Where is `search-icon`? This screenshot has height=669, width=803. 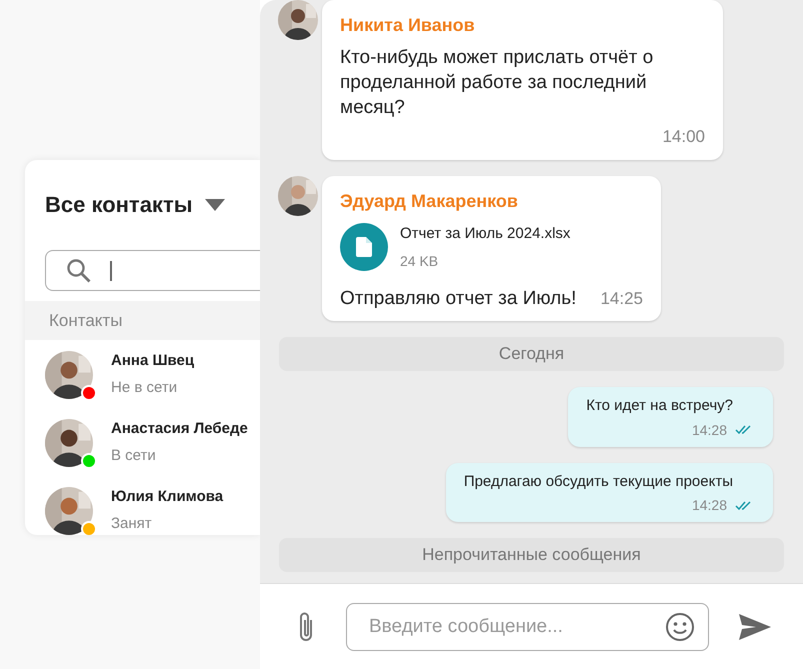 search-icon is located at coordinates (79, 271).